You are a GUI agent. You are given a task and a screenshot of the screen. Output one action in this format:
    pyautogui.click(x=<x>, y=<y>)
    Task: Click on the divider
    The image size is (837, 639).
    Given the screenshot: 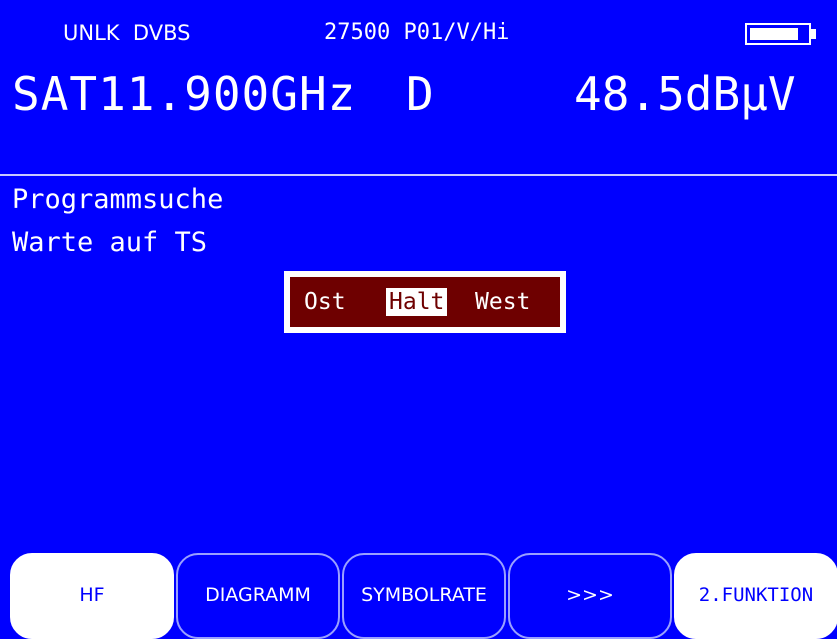 What is the action you would take?
    pyautogui.click(x=418, y=175)
    